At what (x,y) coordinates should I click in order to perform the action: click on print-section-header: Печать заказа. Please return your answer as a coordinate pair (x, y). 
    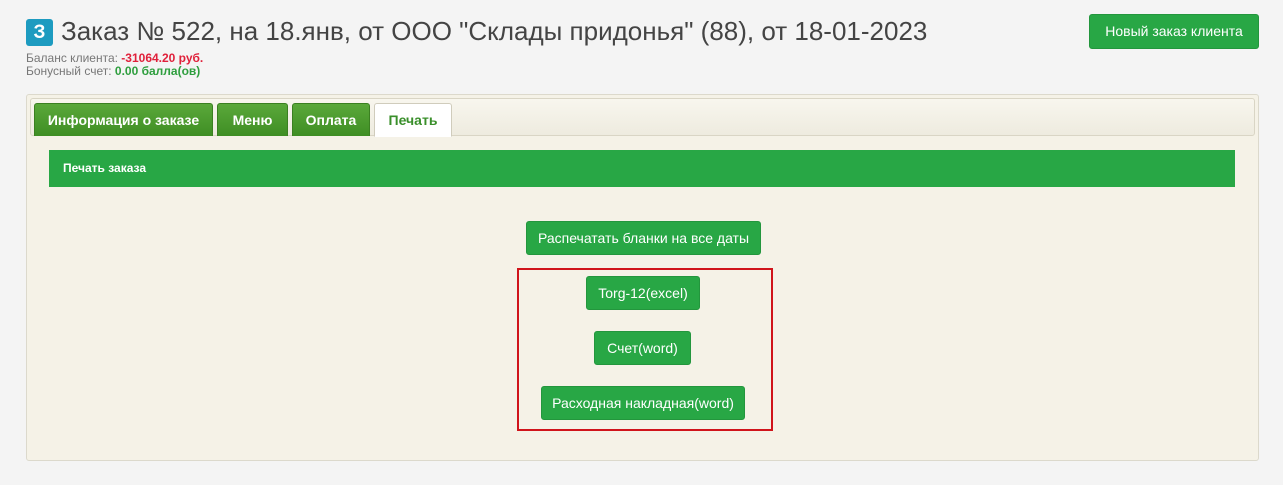
    Looking at the image, I should click on (642, 168).